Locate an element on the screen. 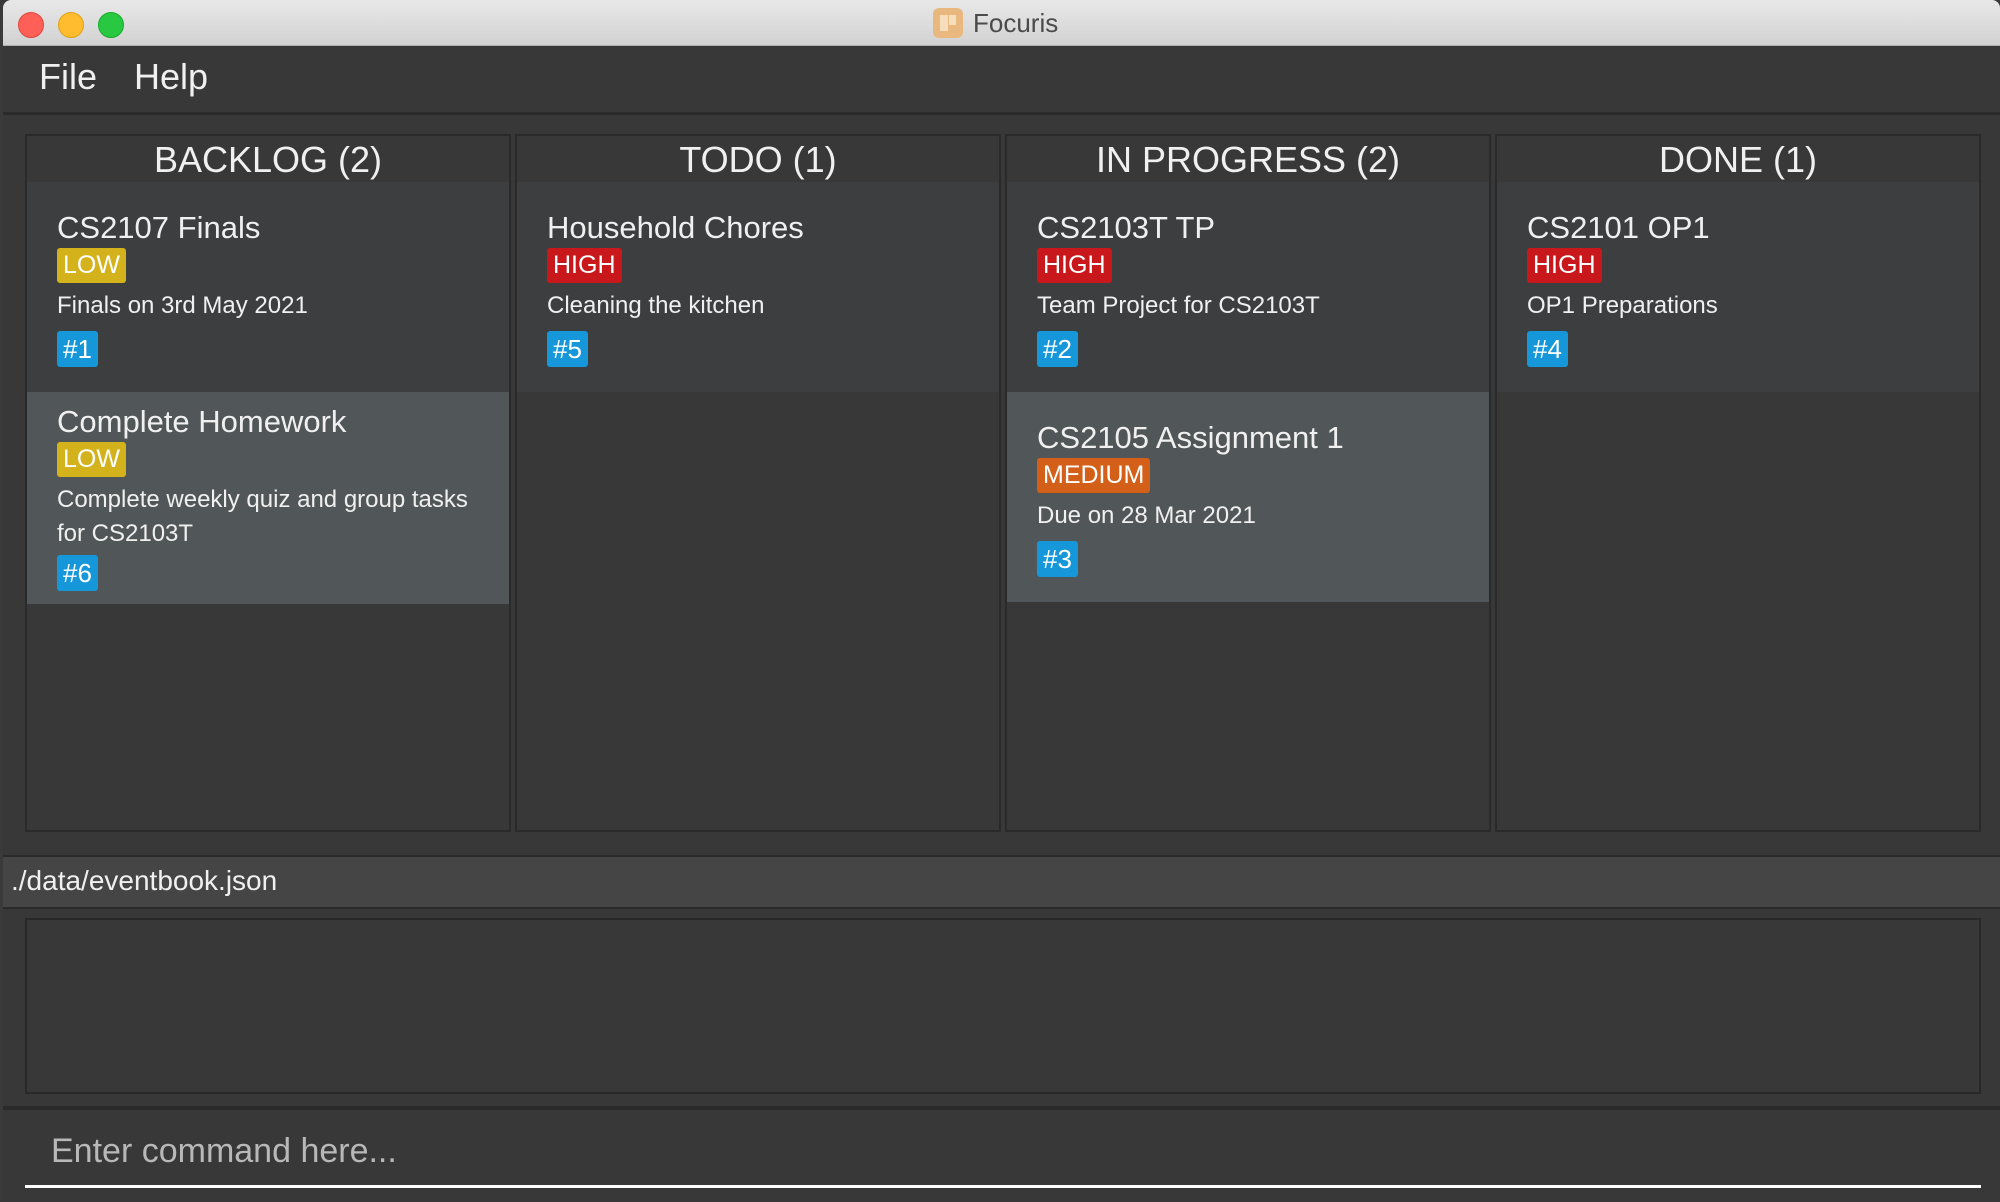 This screenshot has height=1202, width=2000. task-title: Household Chores is located at coordinates (675, 227).